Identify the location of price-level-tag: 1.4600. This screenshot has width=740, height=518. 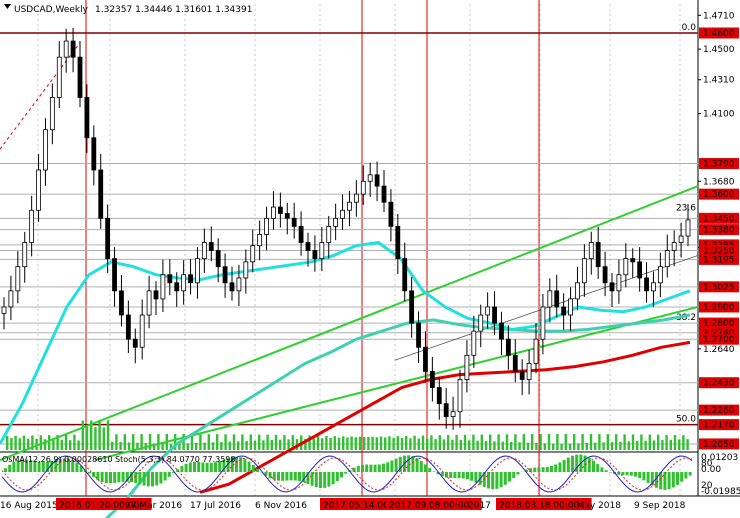
(719, 33).